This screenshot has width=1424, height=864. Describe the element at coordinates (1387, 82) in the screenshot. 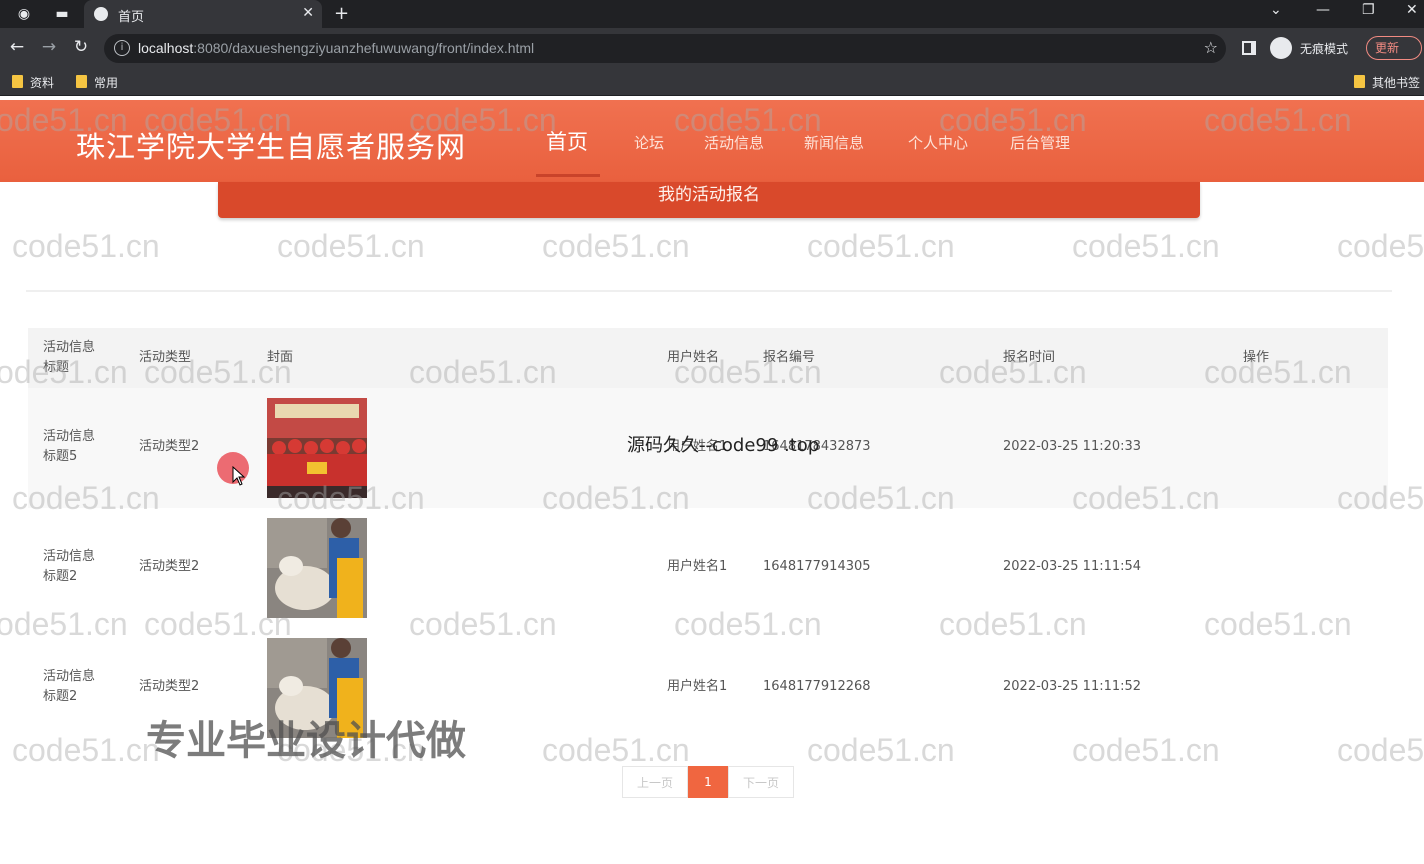

I see `other-bookmarks-folder: 其他书签` at that location.